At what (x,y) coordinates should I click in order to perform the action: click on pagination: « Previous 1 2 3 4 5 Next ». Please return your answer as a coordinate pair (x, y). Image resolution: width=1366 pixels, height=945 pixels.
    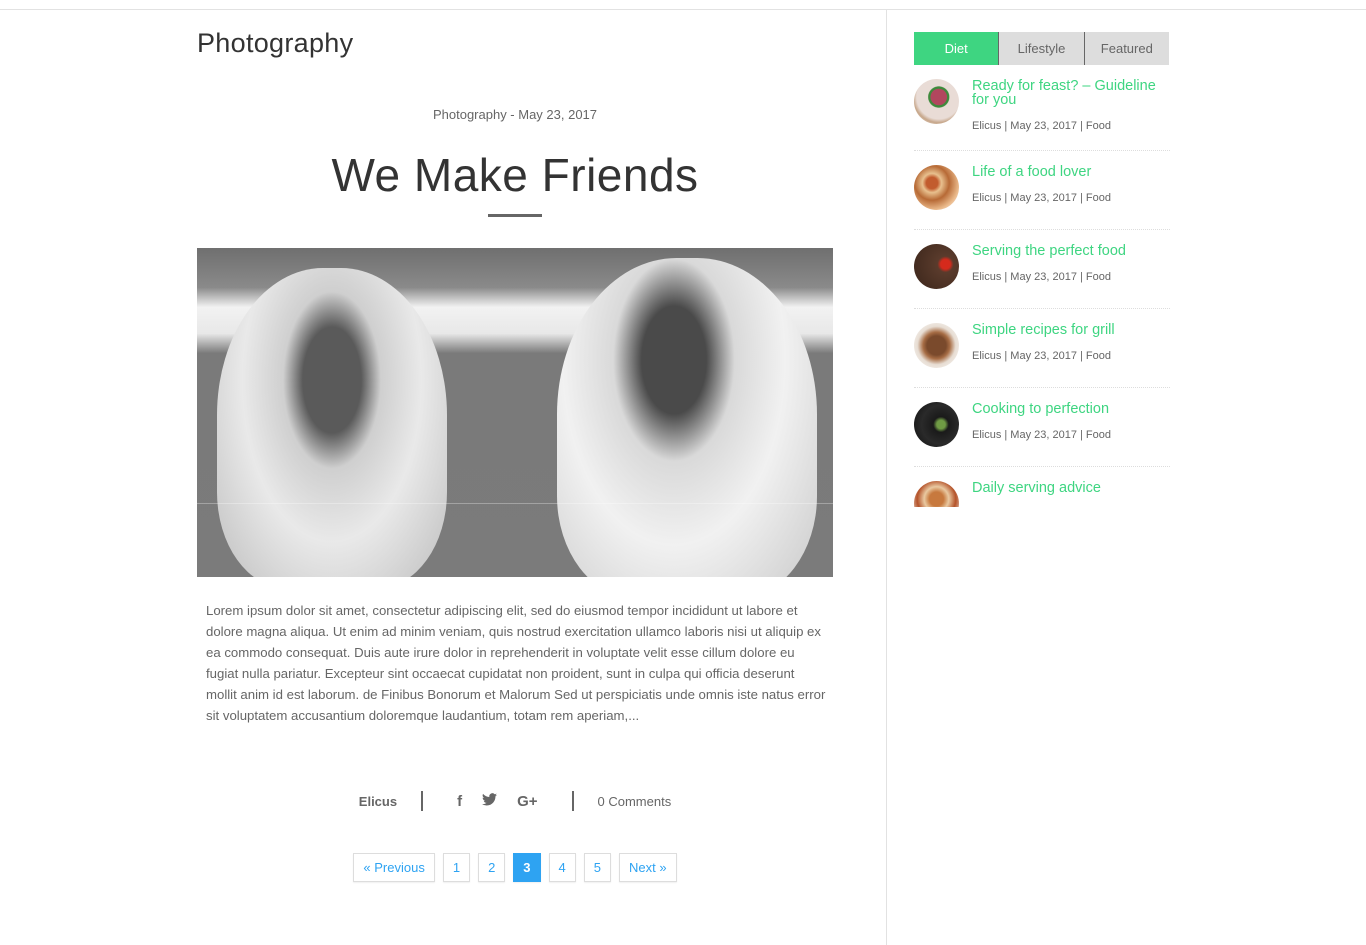
    Looking at the image, I should click on (515, 867).